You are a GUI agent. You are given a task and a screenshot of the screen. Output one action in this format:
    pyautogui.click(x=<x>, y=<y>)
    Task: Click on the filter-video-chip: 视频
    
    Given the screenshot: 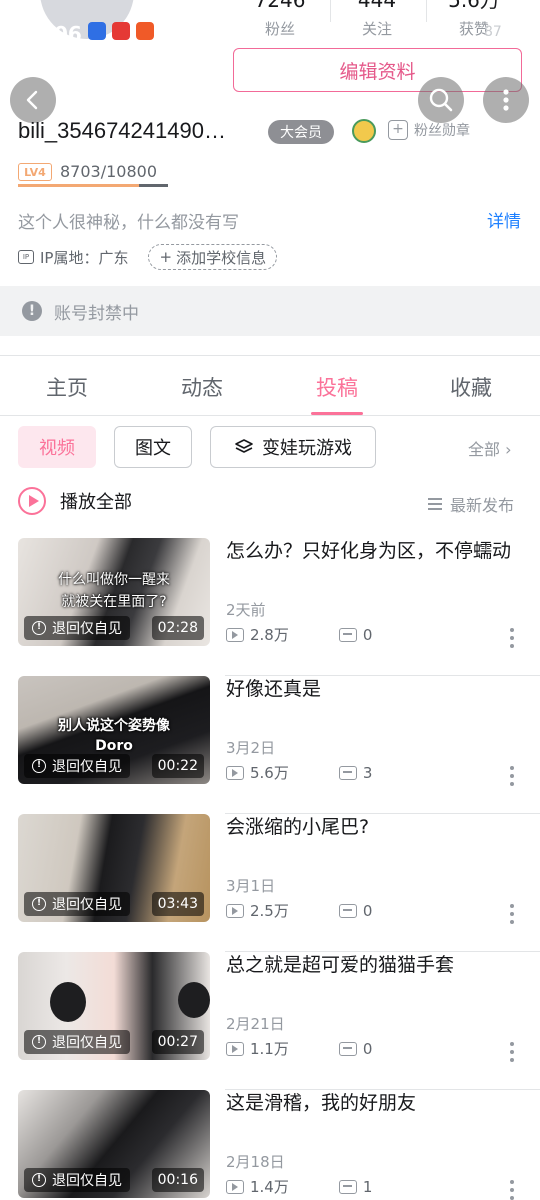 What is the action you would take?
    pyautogui.click(x=57, y=447)
    